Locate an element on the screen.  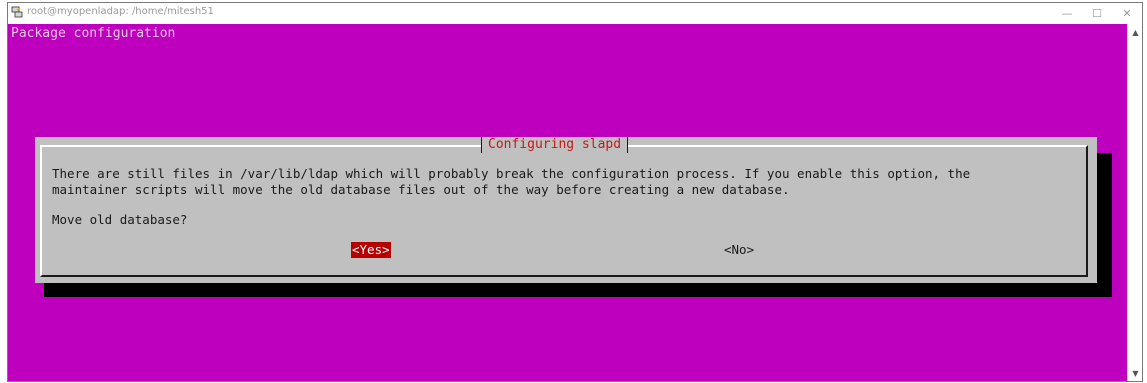
scroll-up-icon: ▲ is located at coordinates (1135, 32).